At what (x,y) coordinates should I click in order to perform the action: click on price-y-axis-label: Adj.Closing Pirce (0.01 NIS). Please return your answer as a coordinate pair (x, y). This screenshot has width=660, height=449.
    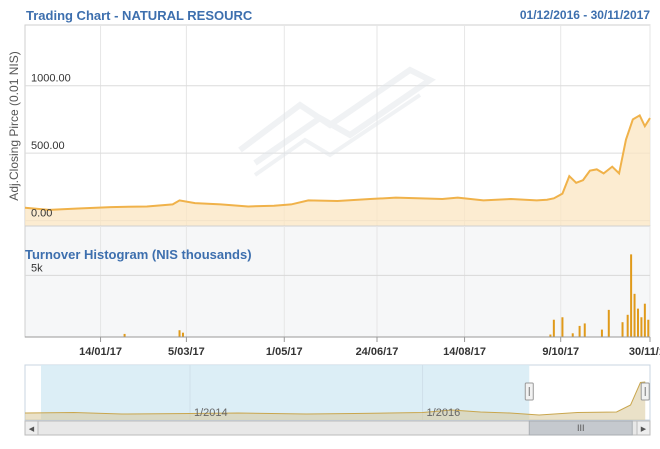
    Looking at the image, I should click on (14, 125).